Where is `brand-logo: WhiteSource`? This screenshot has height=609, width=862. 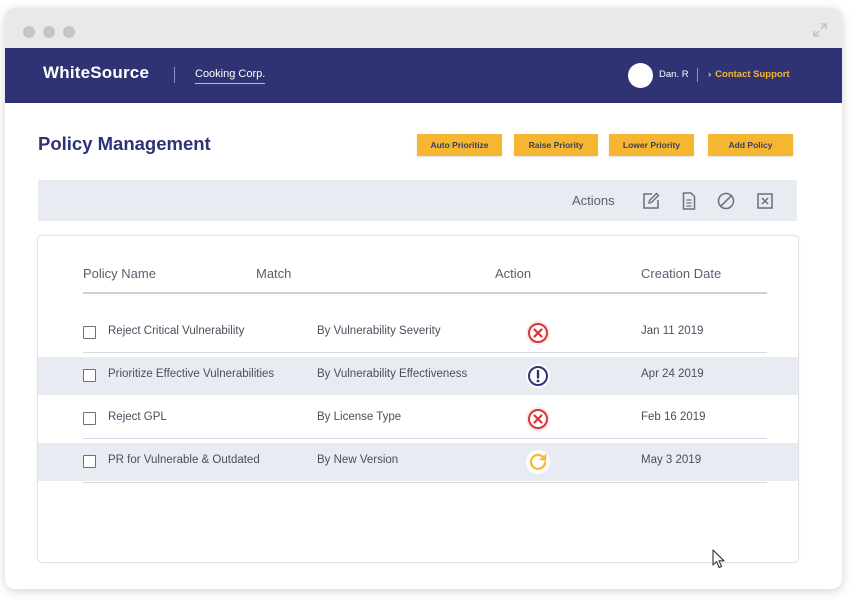
brand-logo: WhiteSource is located at coordinates (96, 73).